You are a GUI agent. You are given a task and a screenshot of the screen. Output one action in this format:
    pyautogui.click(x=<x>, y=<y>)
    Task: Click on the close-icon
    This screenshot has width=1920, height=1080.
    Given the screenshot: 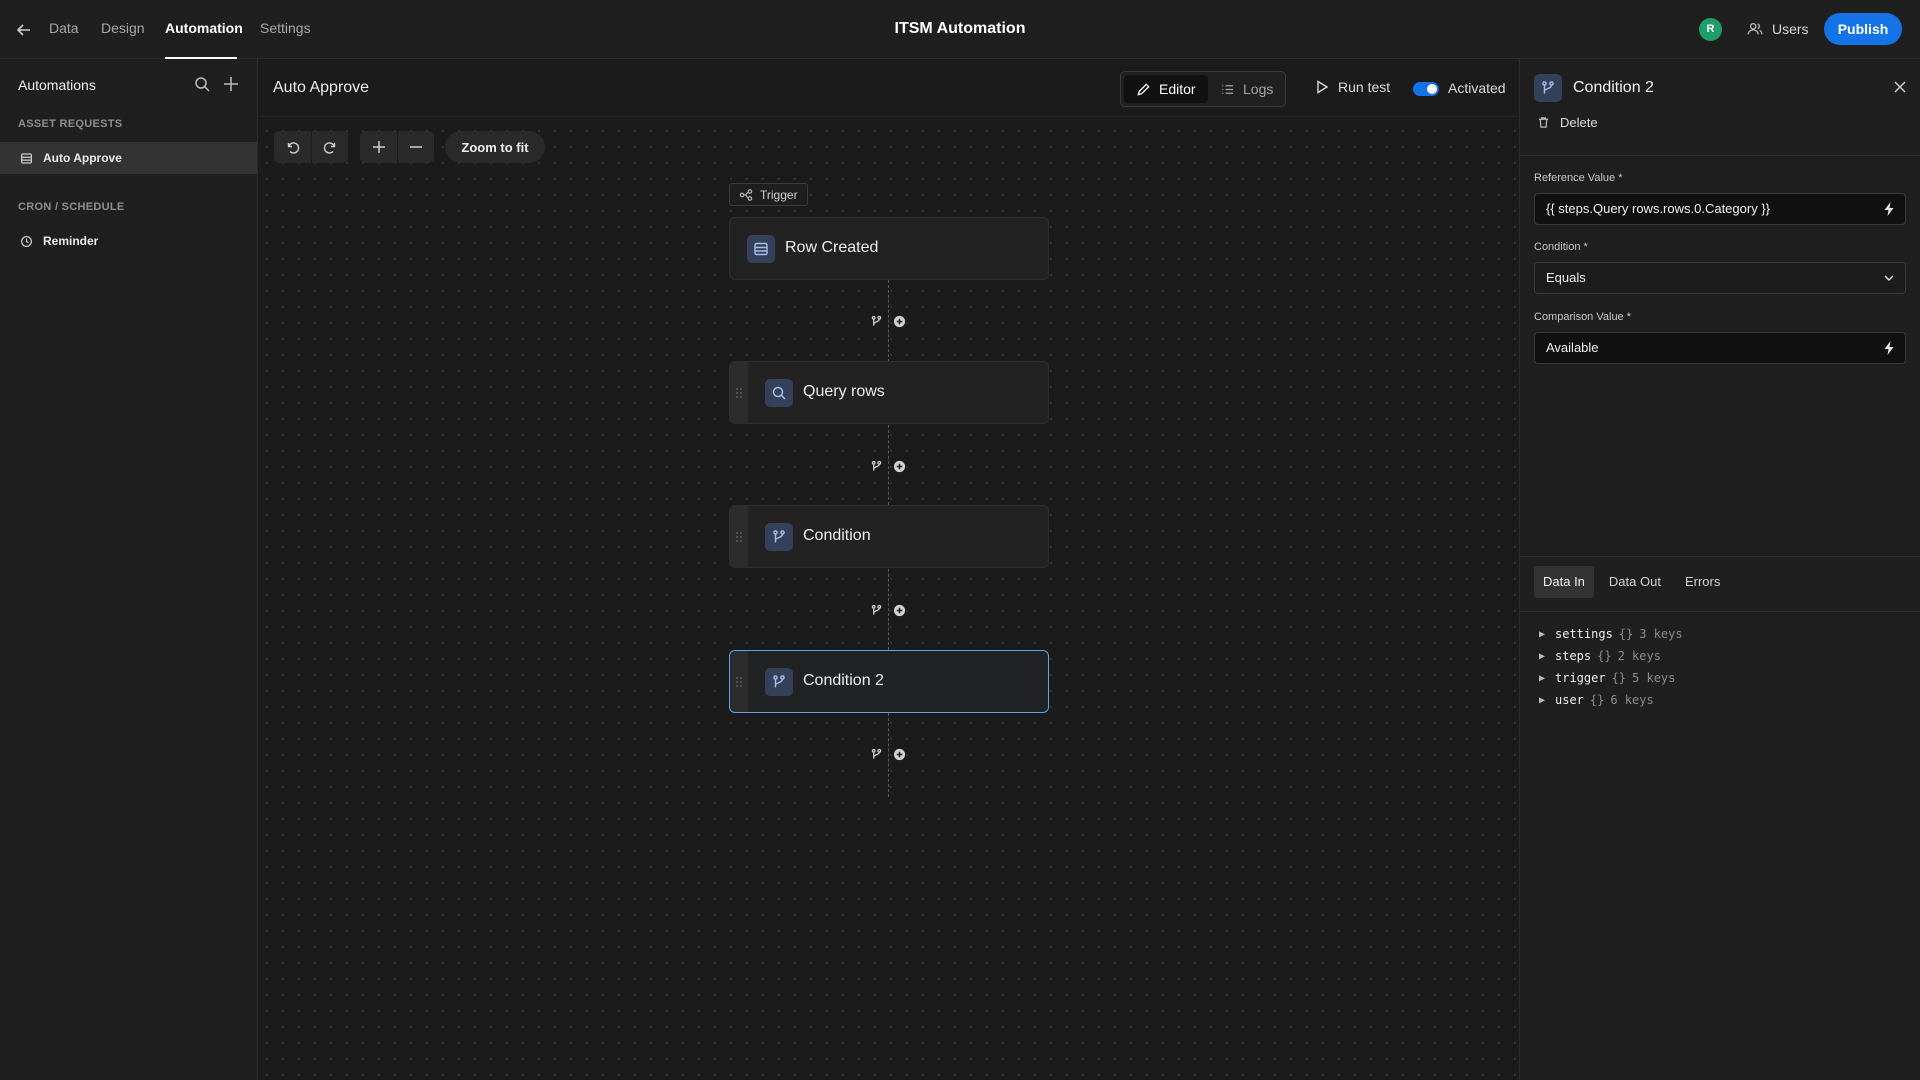 What is the action you would take?
    pyautogui.click(x=1900, y=87)
    